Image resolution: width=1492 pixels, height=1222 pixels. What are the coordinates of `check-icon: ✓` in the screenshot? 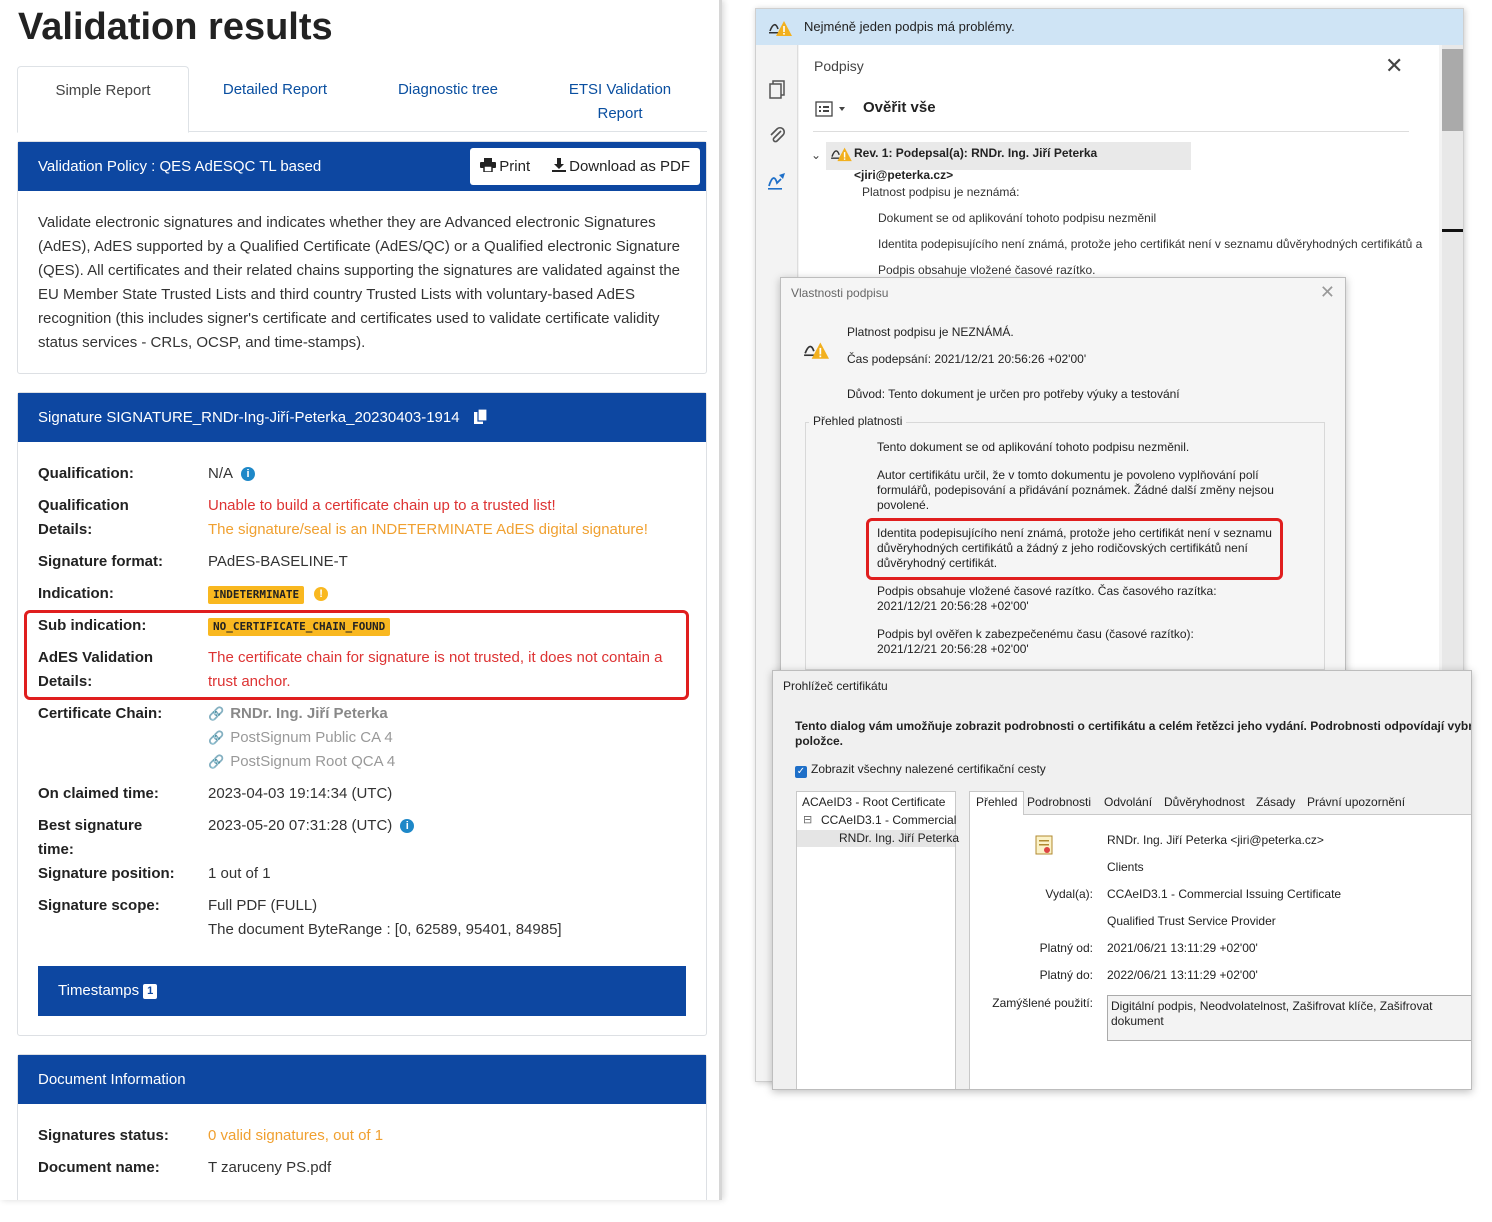 It's located at (801, 772).